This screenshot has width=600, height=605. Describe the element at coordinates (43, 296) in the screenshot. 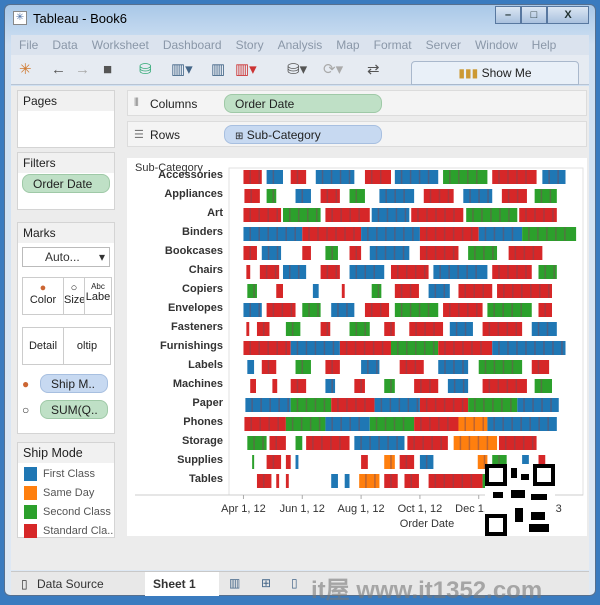

I see `color-button: ● Color` at that location.